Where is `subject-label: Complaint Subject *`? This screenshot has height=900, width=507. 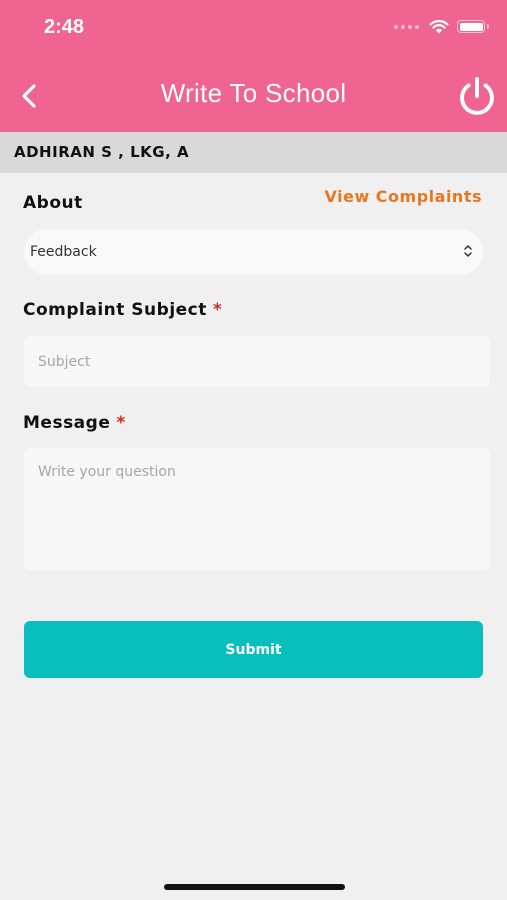 subject-label: Complaint Subject * is located at coordinates (122, 310).